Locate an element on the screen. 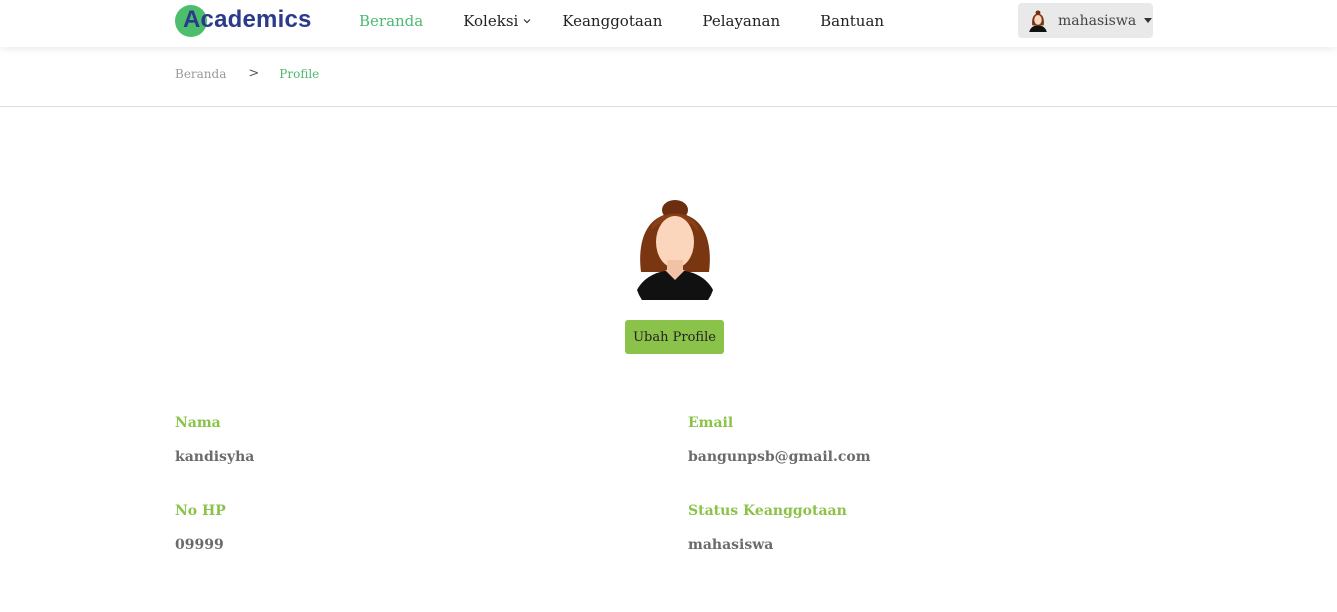  breadcrumb: Beranda > Profile is located at coordinates (247, 73).